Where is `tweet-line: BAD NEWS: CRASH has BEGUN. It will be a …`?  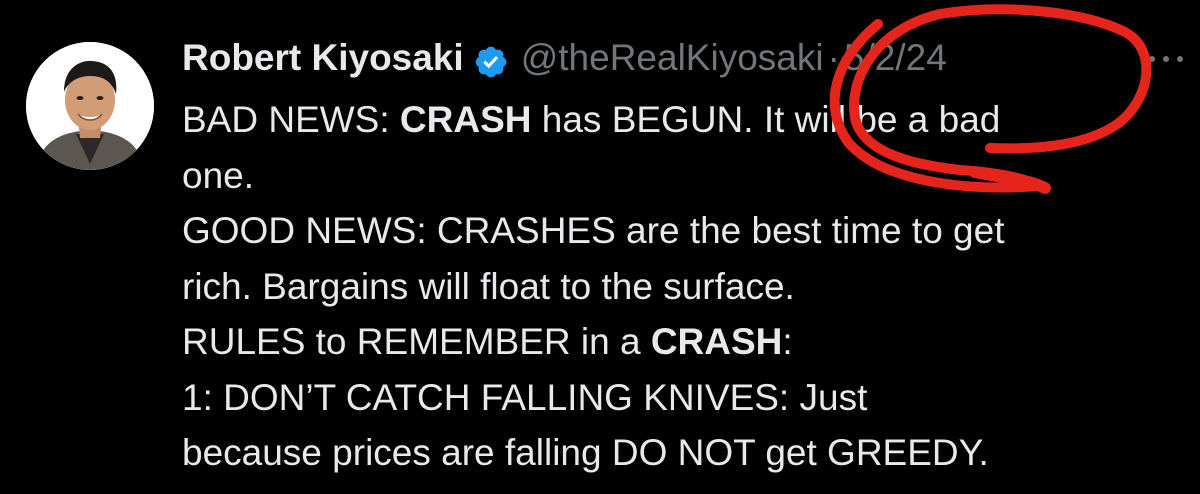 tweet-line: BAD NEWS: CRASH has BEGUN. It will be a … is located at coordinates (682, 120).